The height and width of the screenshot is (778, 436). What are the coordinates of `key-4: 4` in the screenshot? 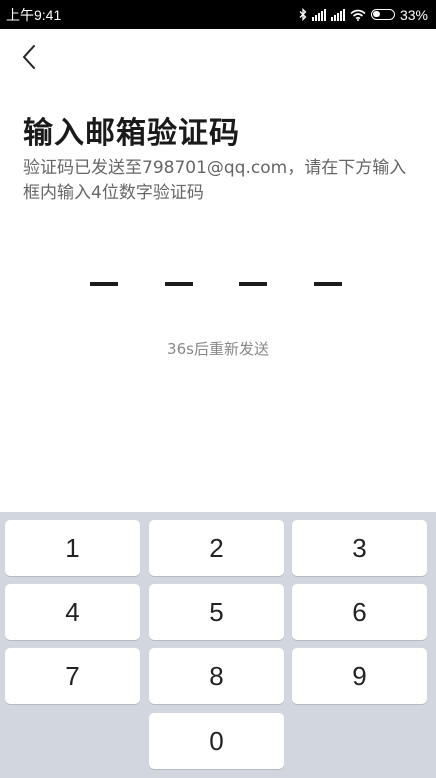 It's located at (72, 612).